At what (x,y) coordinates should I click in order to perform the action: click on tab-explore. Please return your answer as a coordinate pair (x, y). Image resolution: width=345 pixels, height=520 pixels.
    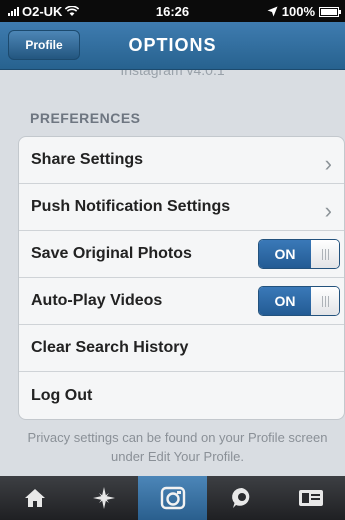
    Looking at the image, I should click on (103, 498).